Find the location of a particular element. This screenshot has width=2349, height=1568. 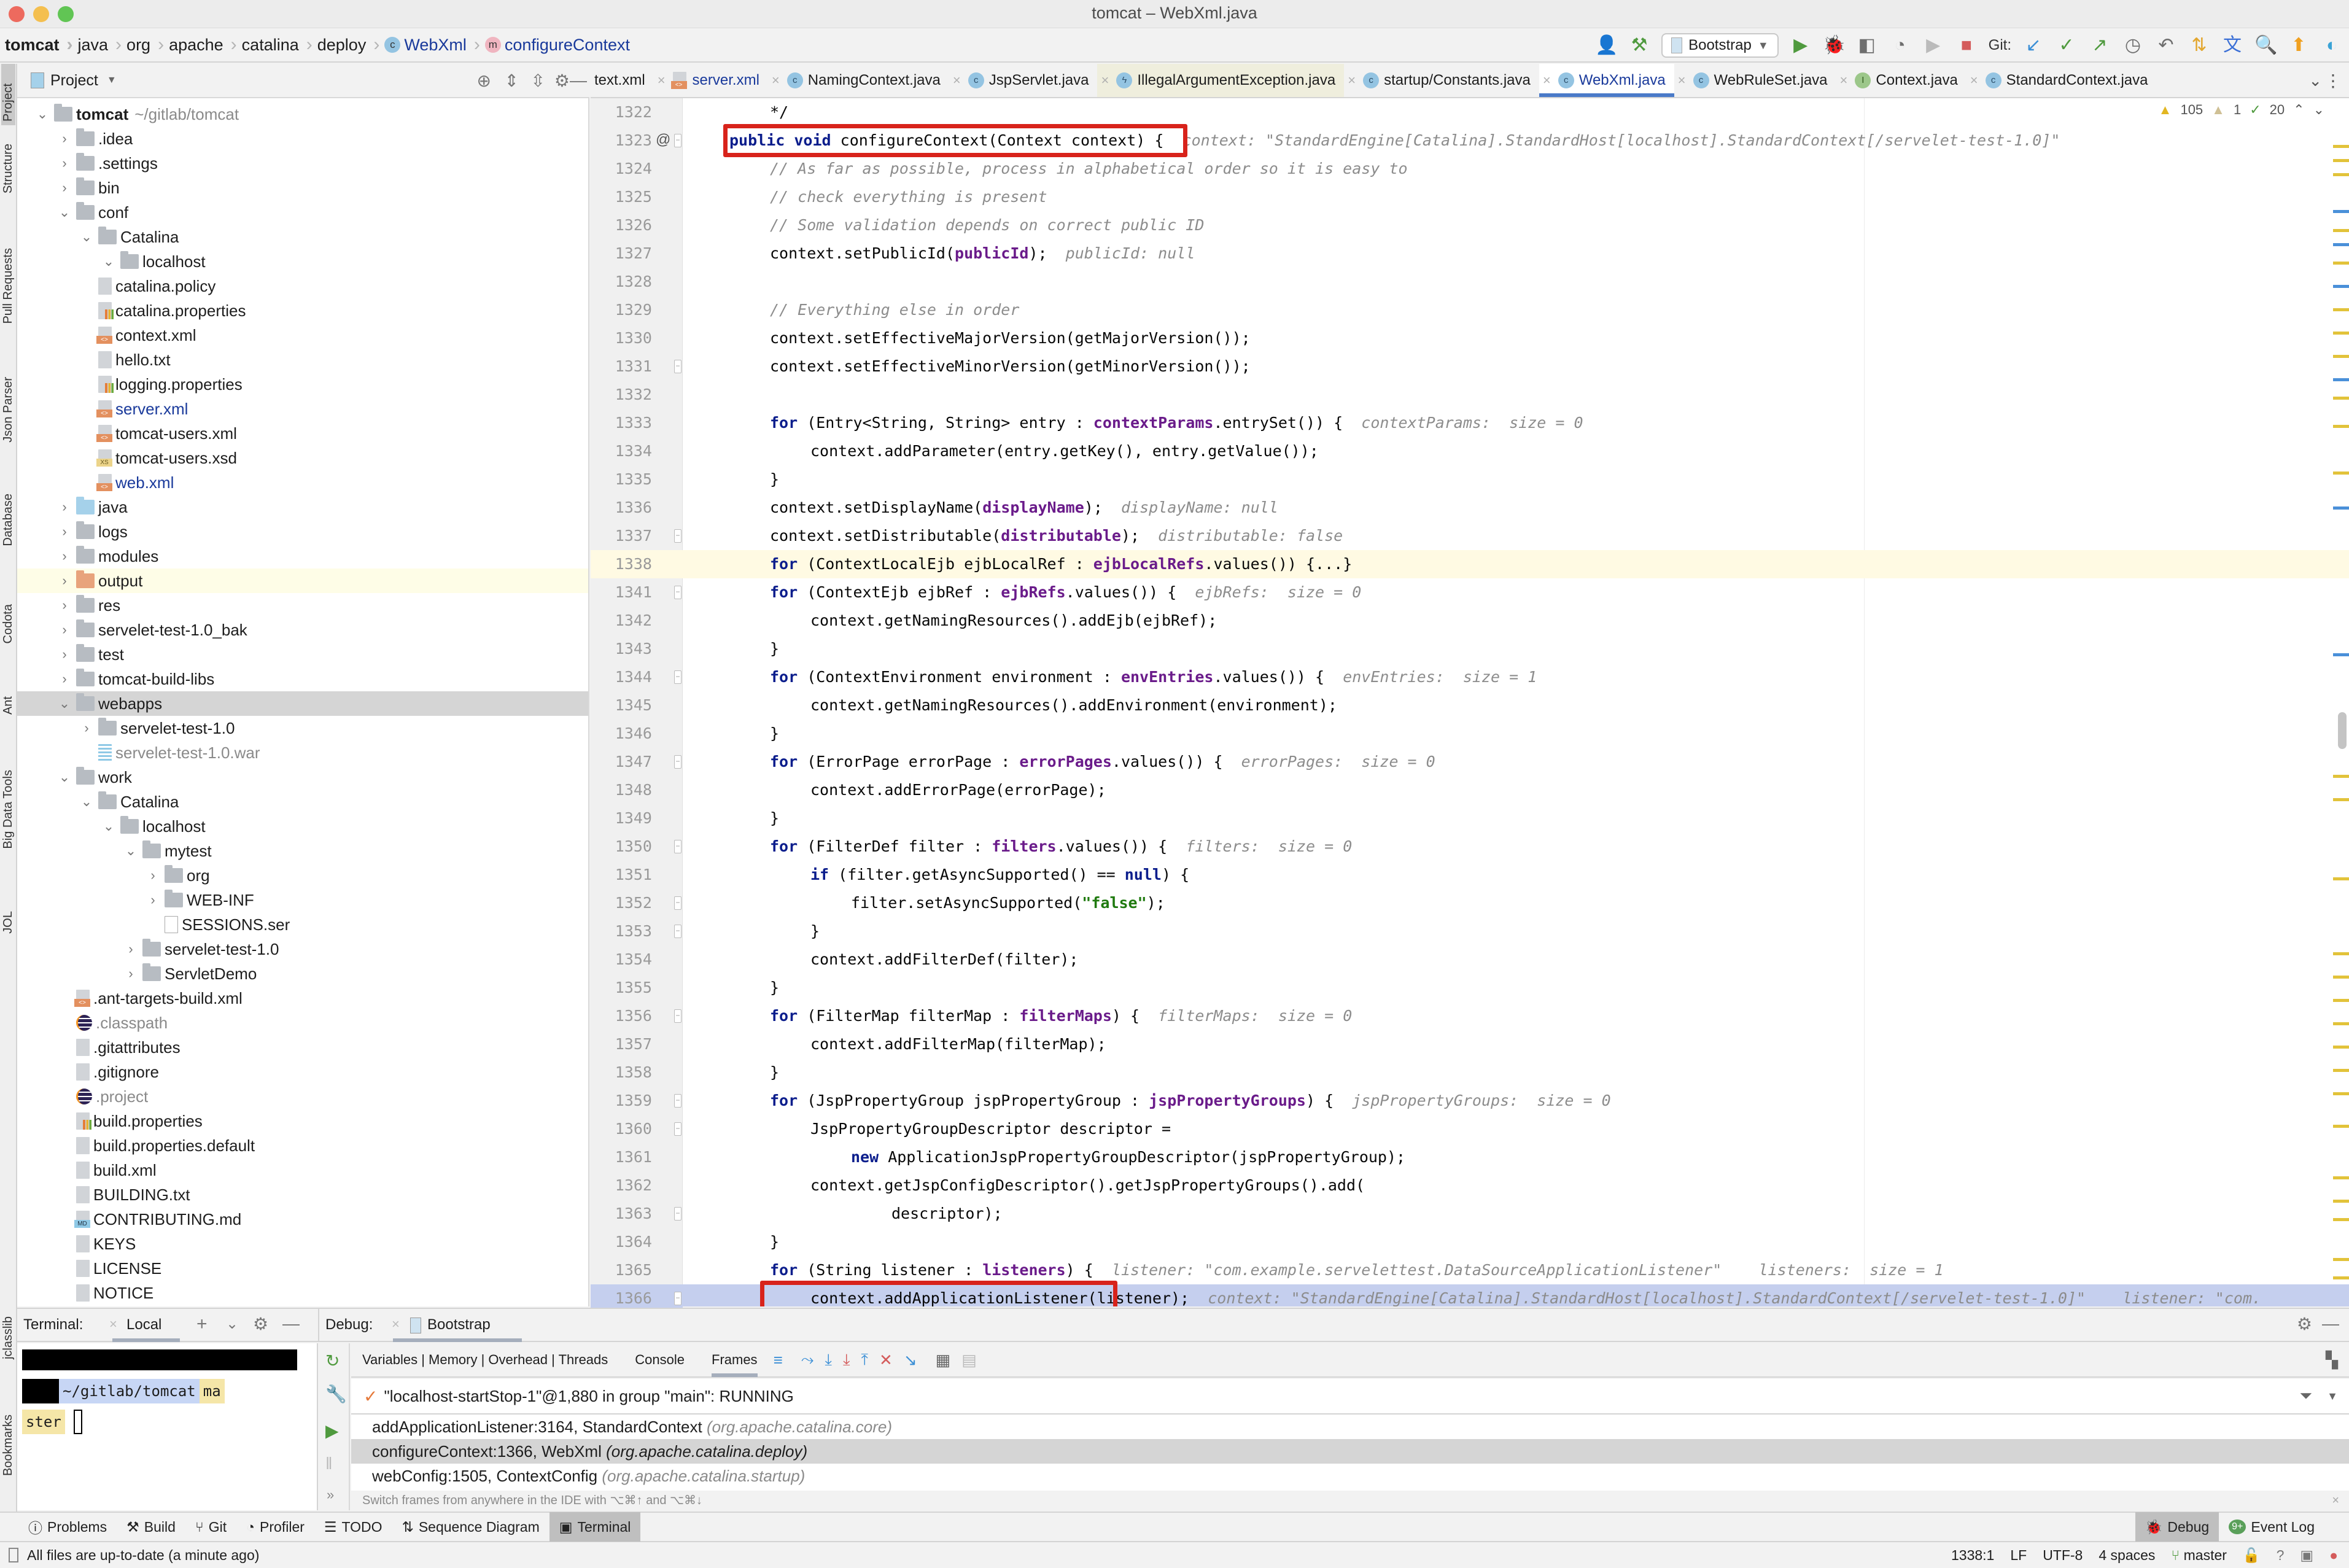

tab-frames: Frames is located at coordinates (735, 1360).